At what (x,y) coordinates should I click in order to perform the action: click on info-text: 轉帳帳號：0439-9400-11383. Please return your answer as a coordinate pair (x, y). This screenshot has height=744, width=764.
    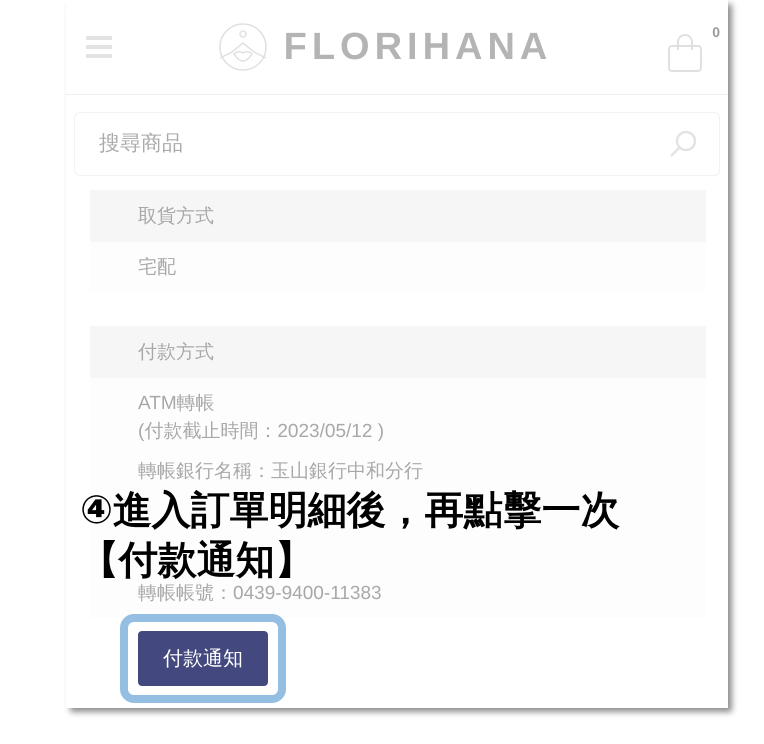
    Looking at the image, I should click on (260, 594).